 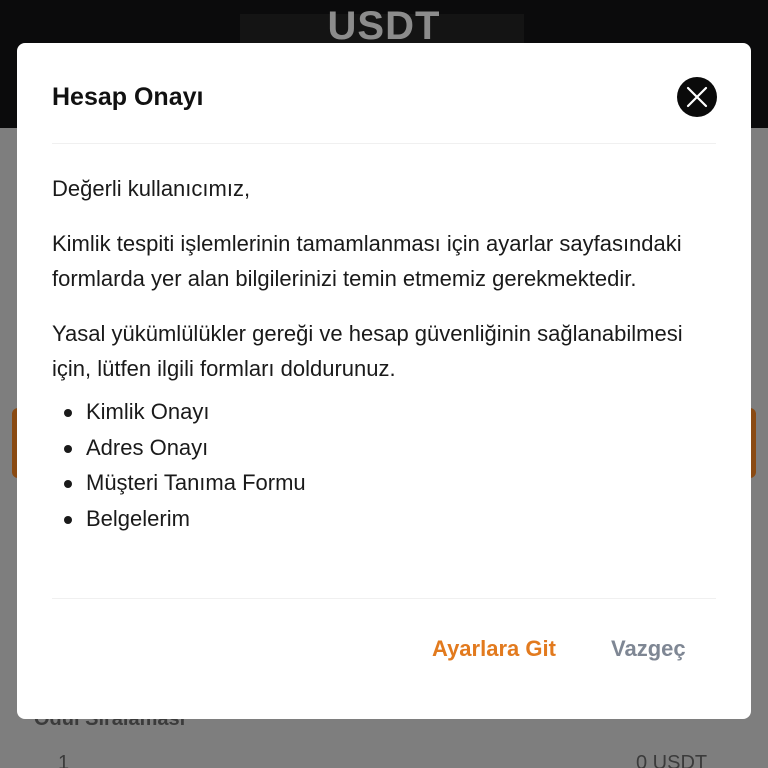 What do you see at coordinates (384, 143) in the screenshot?
I see `header-divider` at bounding box center [384, 143].